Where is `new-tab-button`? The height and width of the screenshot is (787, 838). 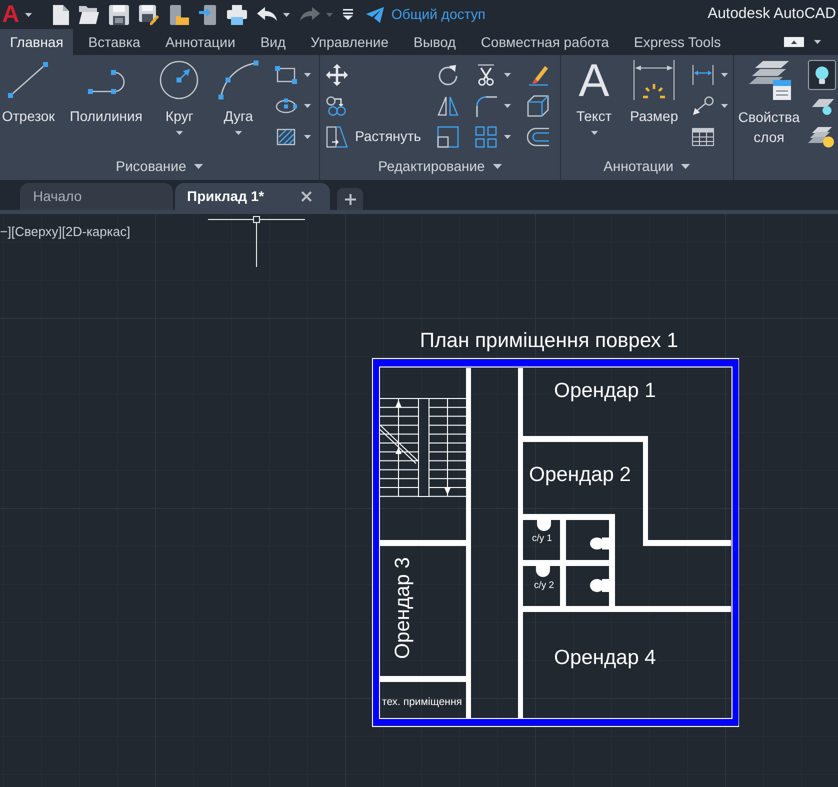 new-tab-button is located at coordinates (350, 199).